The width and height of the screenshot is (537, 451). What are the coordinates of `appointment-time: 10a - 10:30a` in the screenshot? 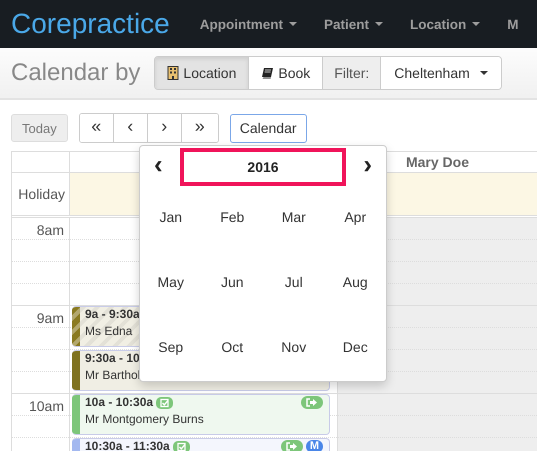 It's located at (119, 402).